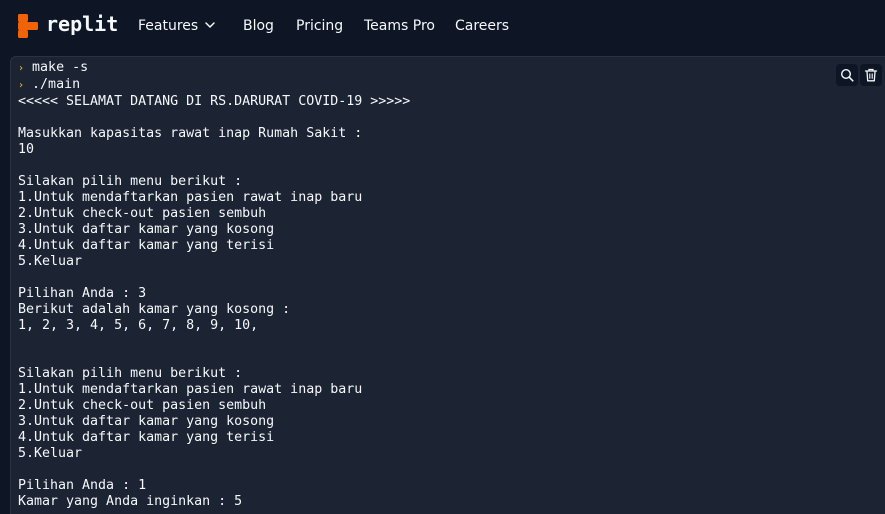 This screenshot has width=885, height=514. Describe the element at coordinates (319, 26) in the screenshot. I see `nav-pricing: Pricing` at that location.